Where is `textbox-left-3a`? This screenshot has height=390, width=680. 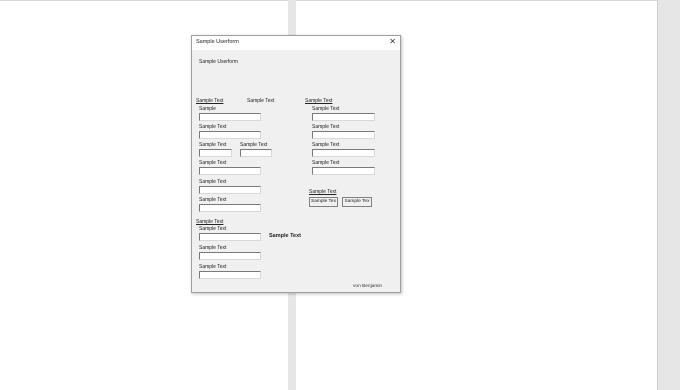 textbox-left-3a is located at coordinates (215, 153).